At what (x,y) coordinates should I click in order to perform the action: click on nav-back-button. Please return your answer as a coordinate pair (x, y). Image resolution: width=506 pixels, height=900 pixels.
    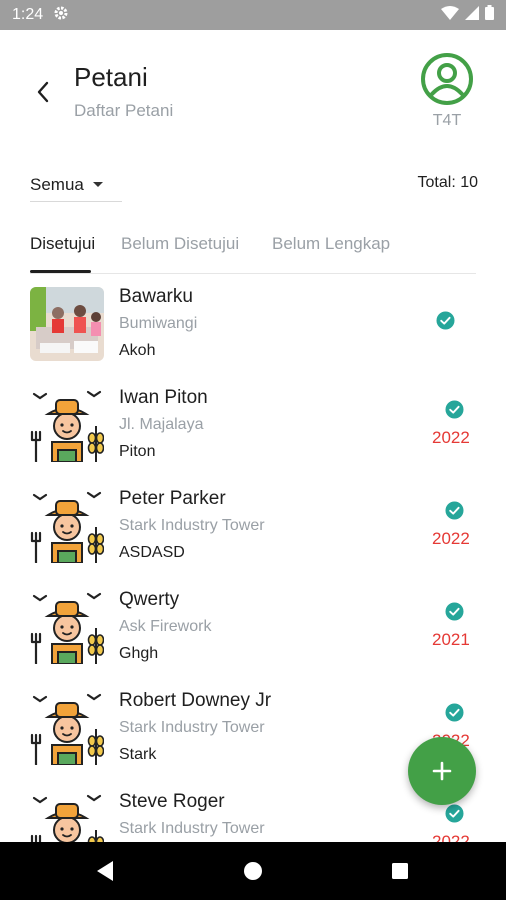
    Looking at the image, I should click on (105, 871).